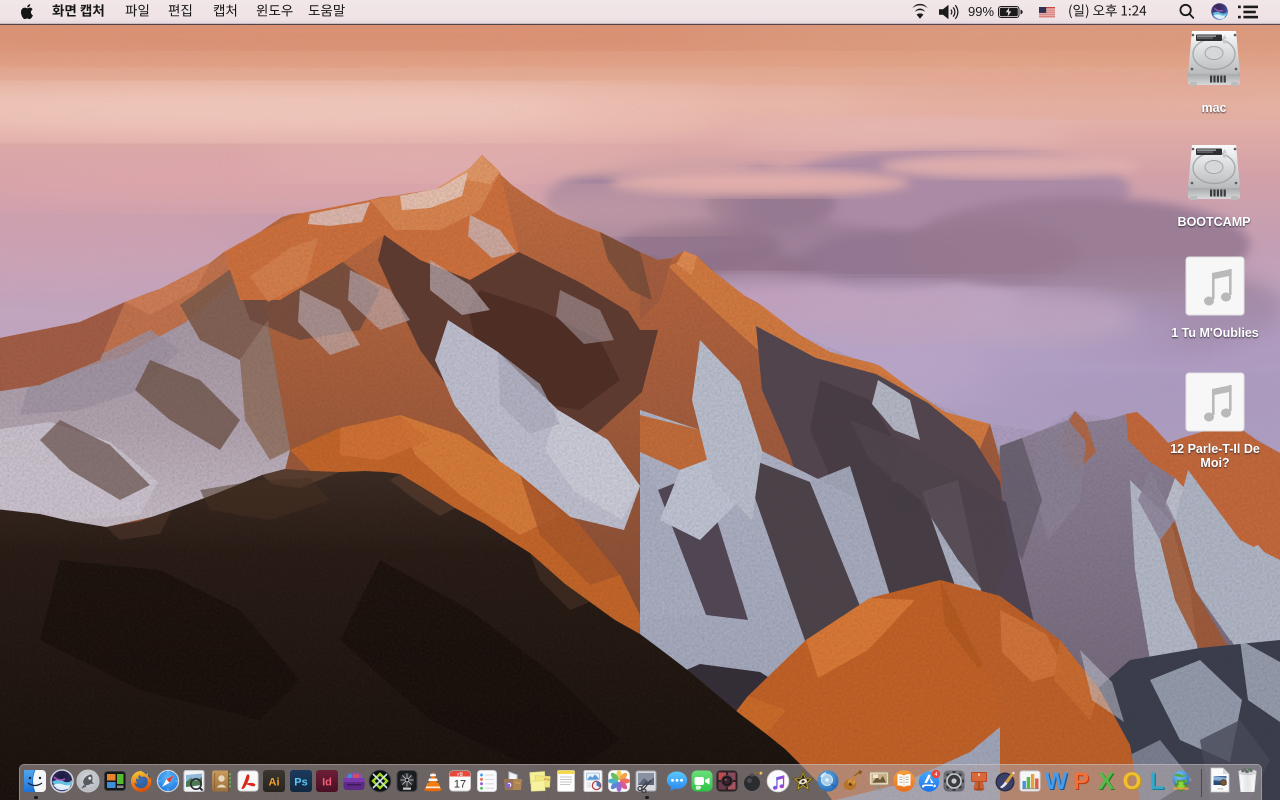 This screenshot has height=800, width=1280. Describe the element at coordinates (300, 783) in the screenshot. I see `svg-text: Ps` at that location.